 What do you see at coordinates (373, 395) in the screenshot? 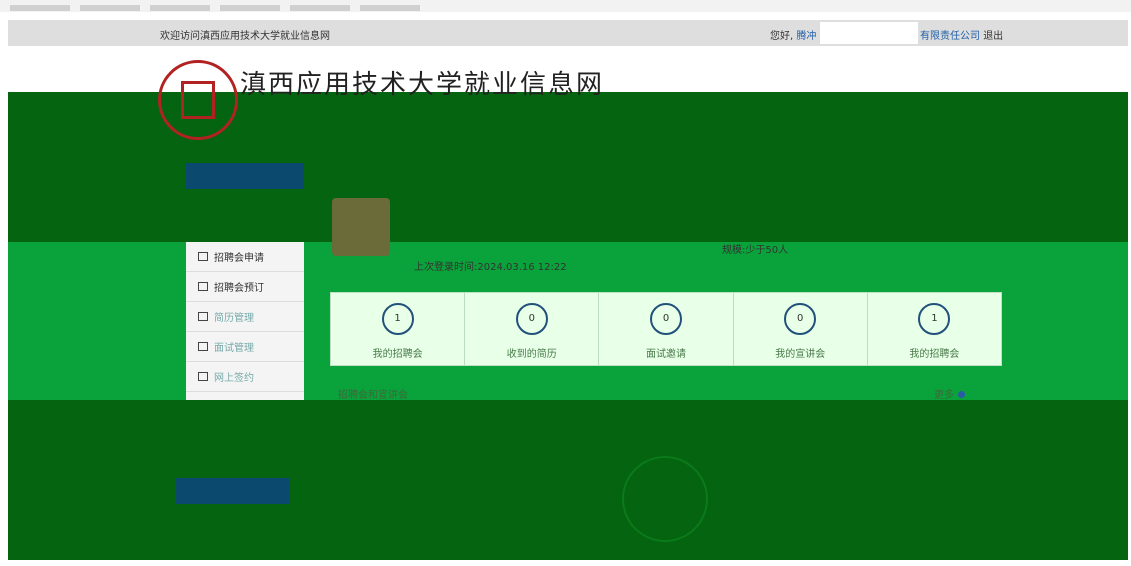
I see `section-title: 招聘会和宣讲会` at bounding box center [373, 395].